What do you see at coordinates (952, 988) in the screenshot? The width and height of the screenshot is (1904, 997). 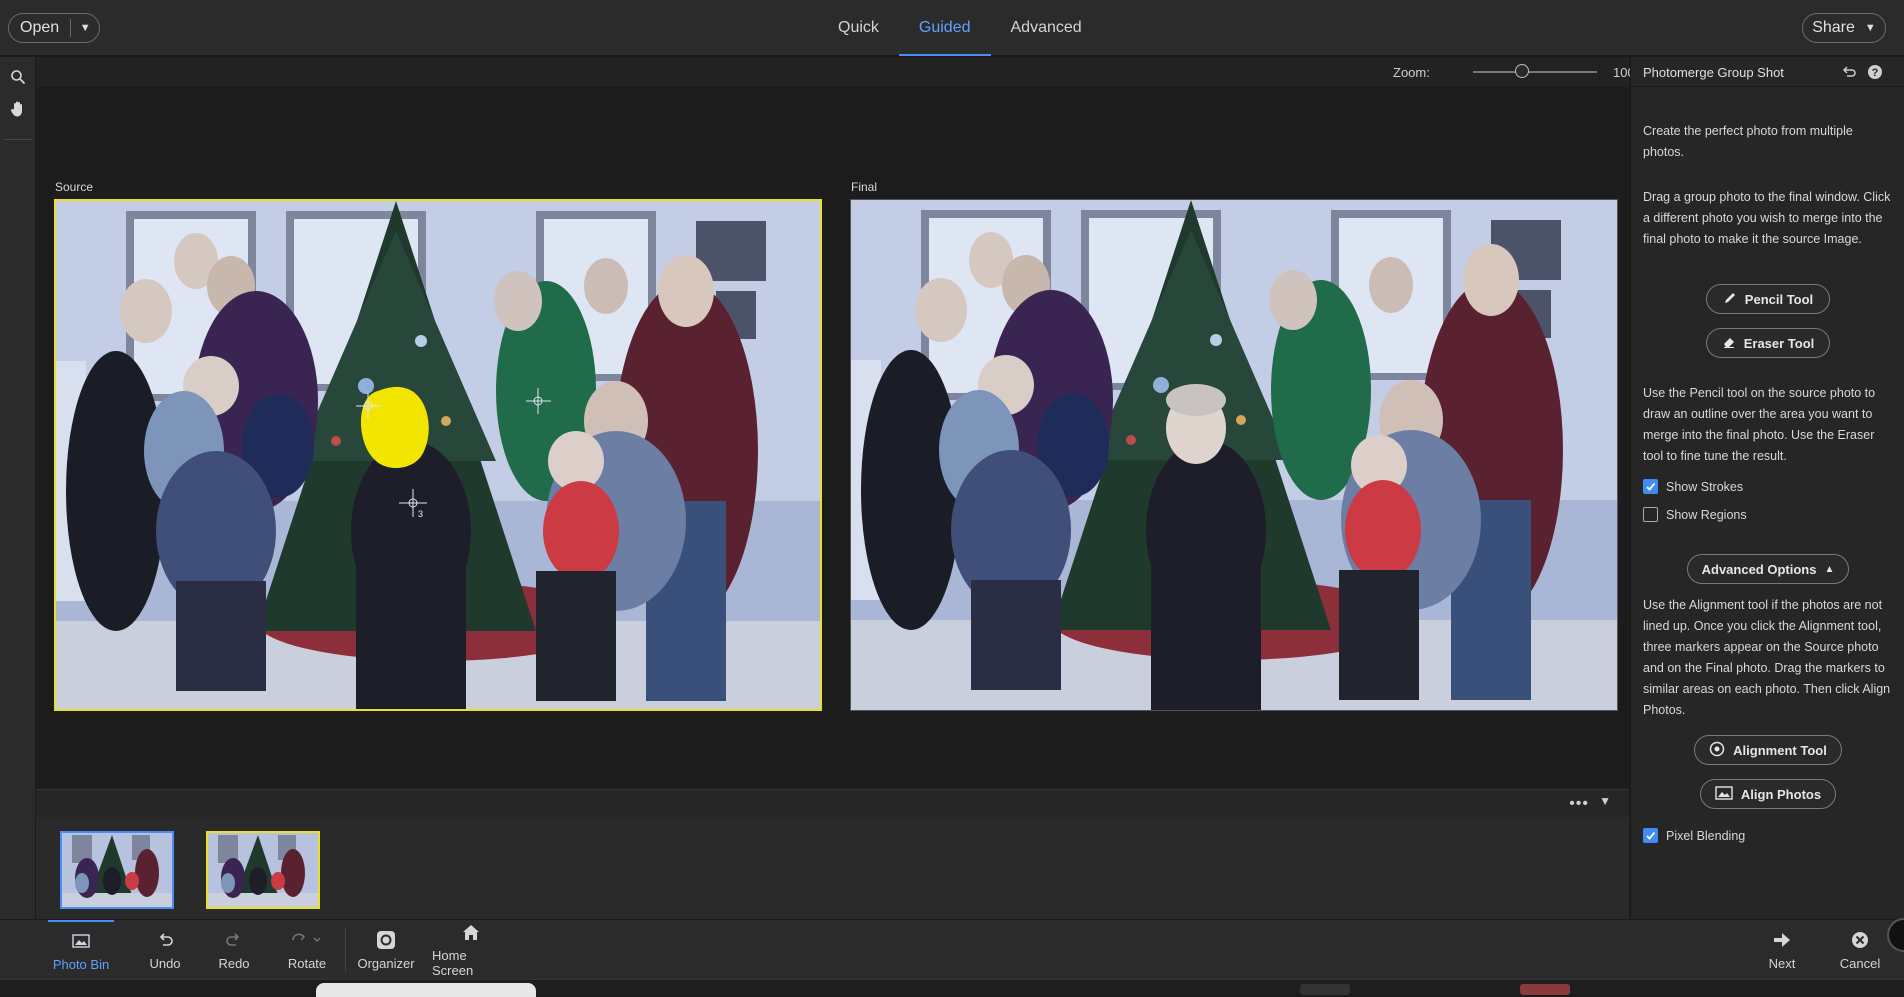 I see `os-taskbar` at bounding box center [952, 988].